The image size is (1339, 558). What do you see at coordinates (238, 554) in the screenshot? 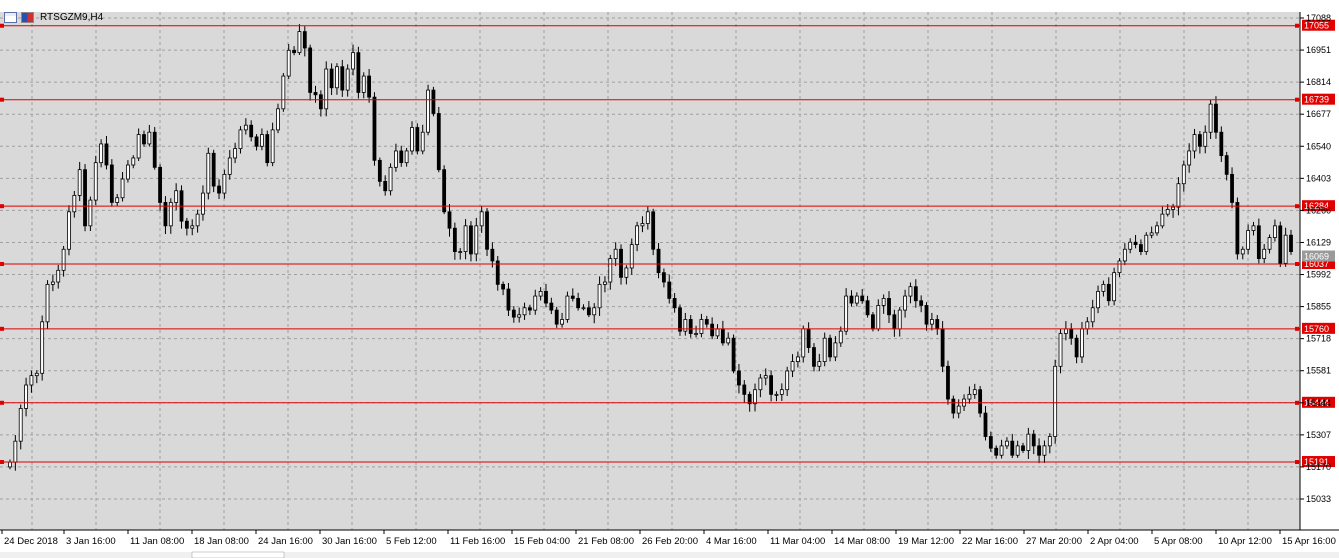
I see `chart-tab-active` at bounding box center [238, 554].